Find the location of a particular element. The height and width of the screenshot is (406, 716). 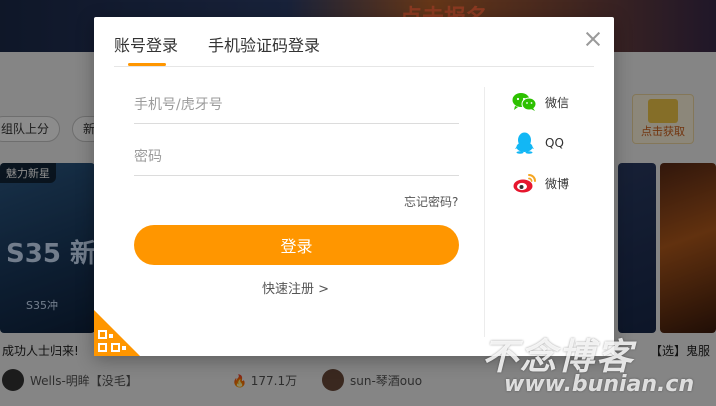

quick-register-link: 快速注册 > is located at coordinates (295, 287).